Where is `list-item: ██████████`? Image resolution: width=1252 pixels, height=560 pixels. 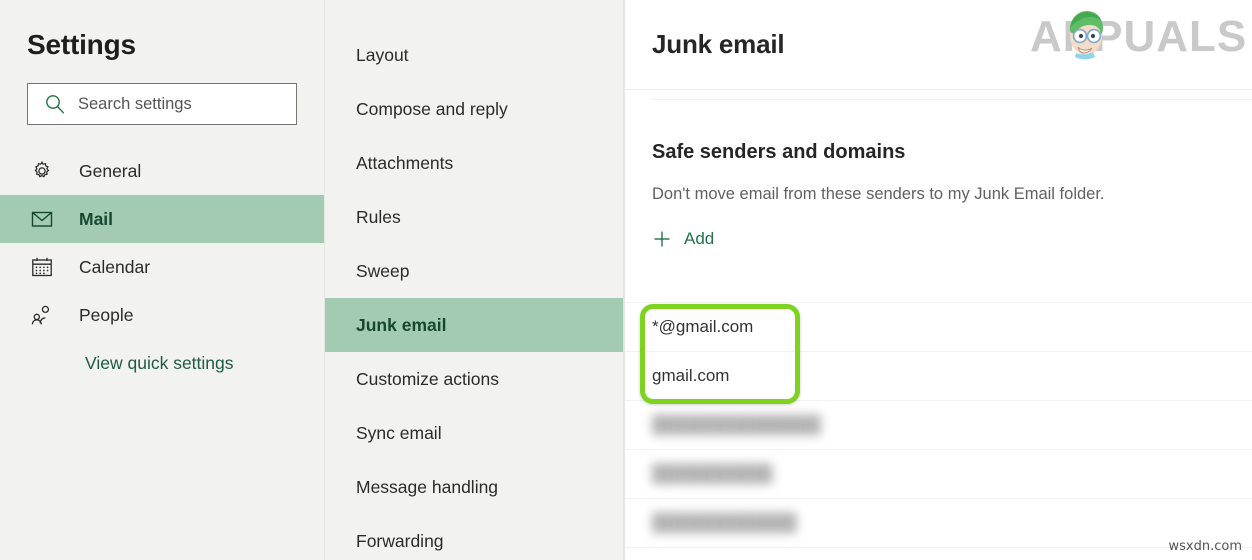 list-item: ██████████ is located at coordinates (938, 474).